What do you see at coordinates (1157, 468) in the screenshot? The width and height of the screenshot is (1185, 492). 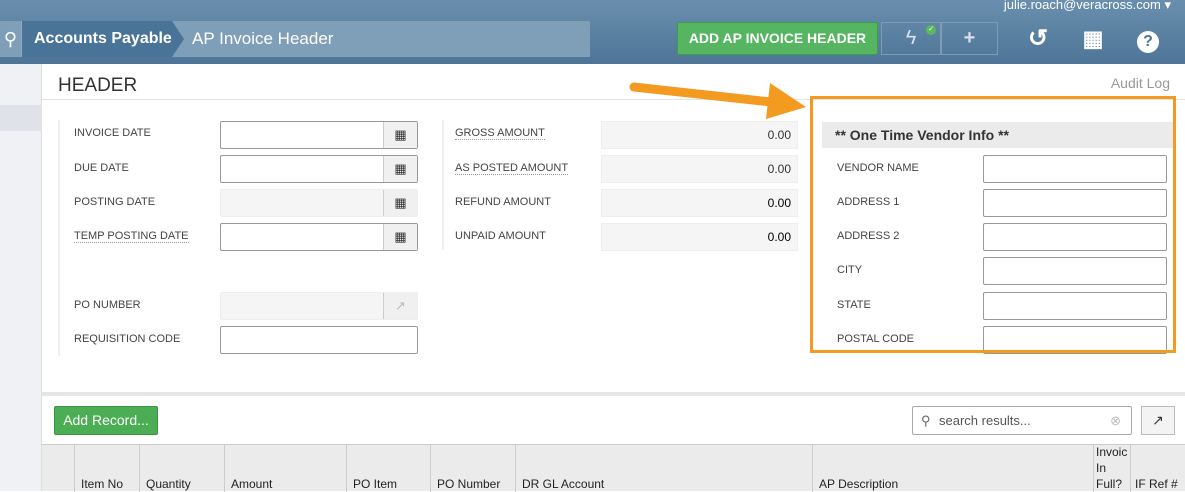 I see `column-header: IF Ref #` at bounding box center [1157, 468].